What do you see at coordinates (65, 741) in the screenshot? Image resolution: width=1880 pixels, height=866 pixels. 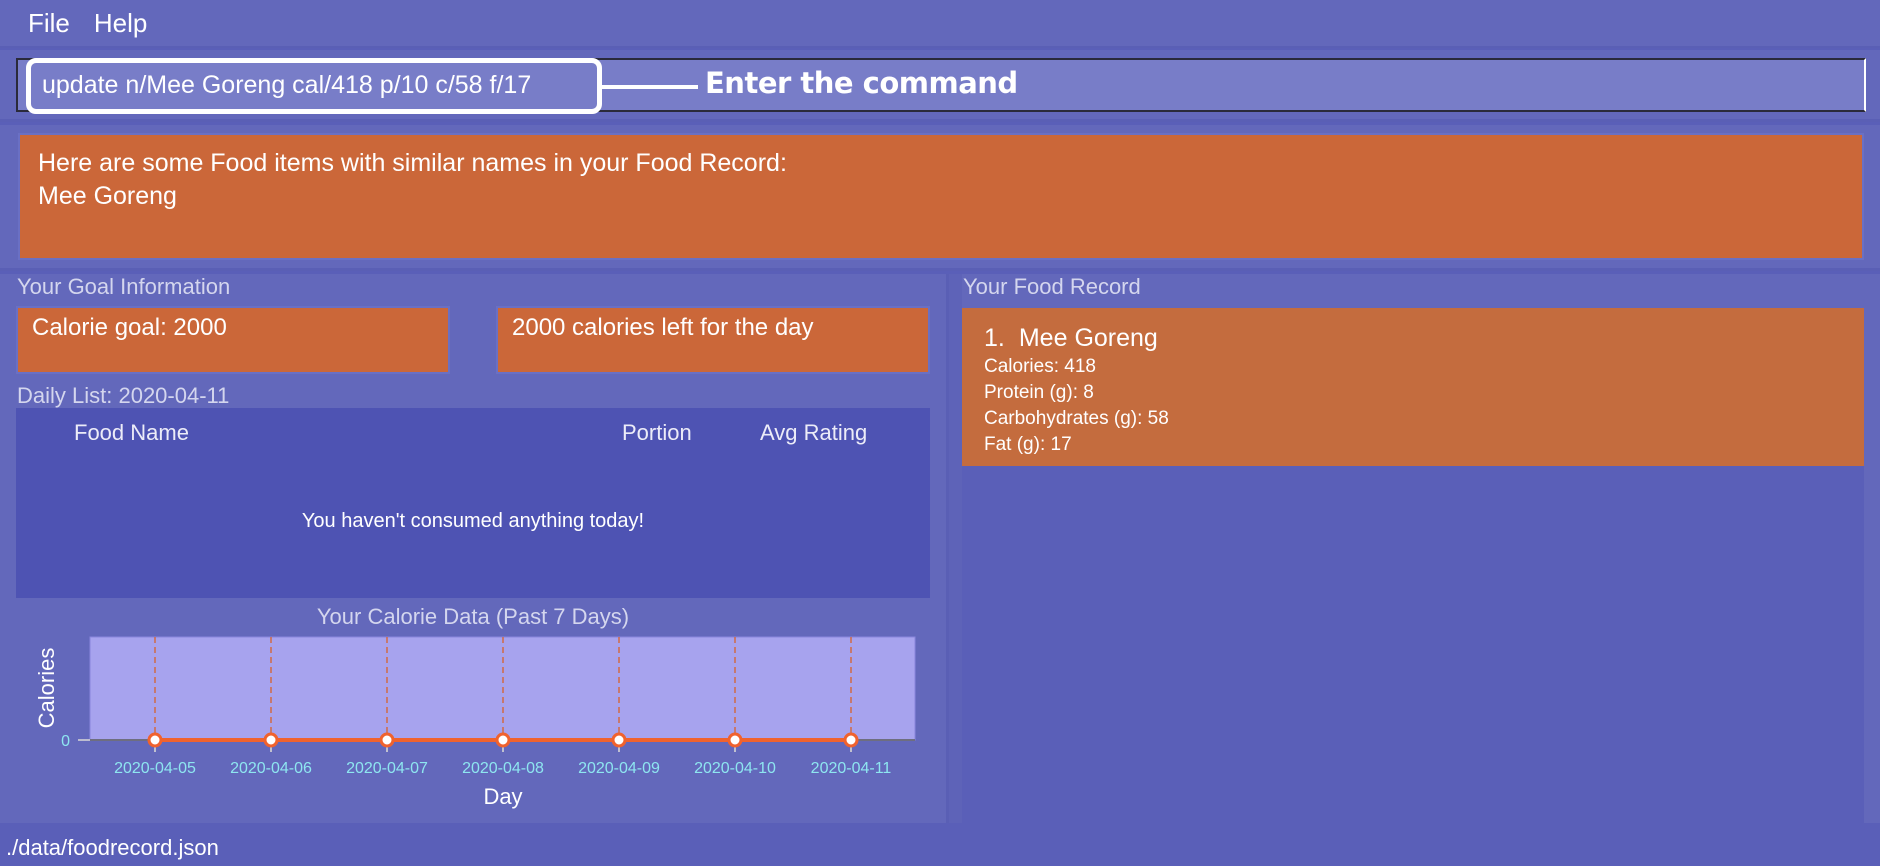 I see `y-tick-label: 0` at bounding box center [65, 741].